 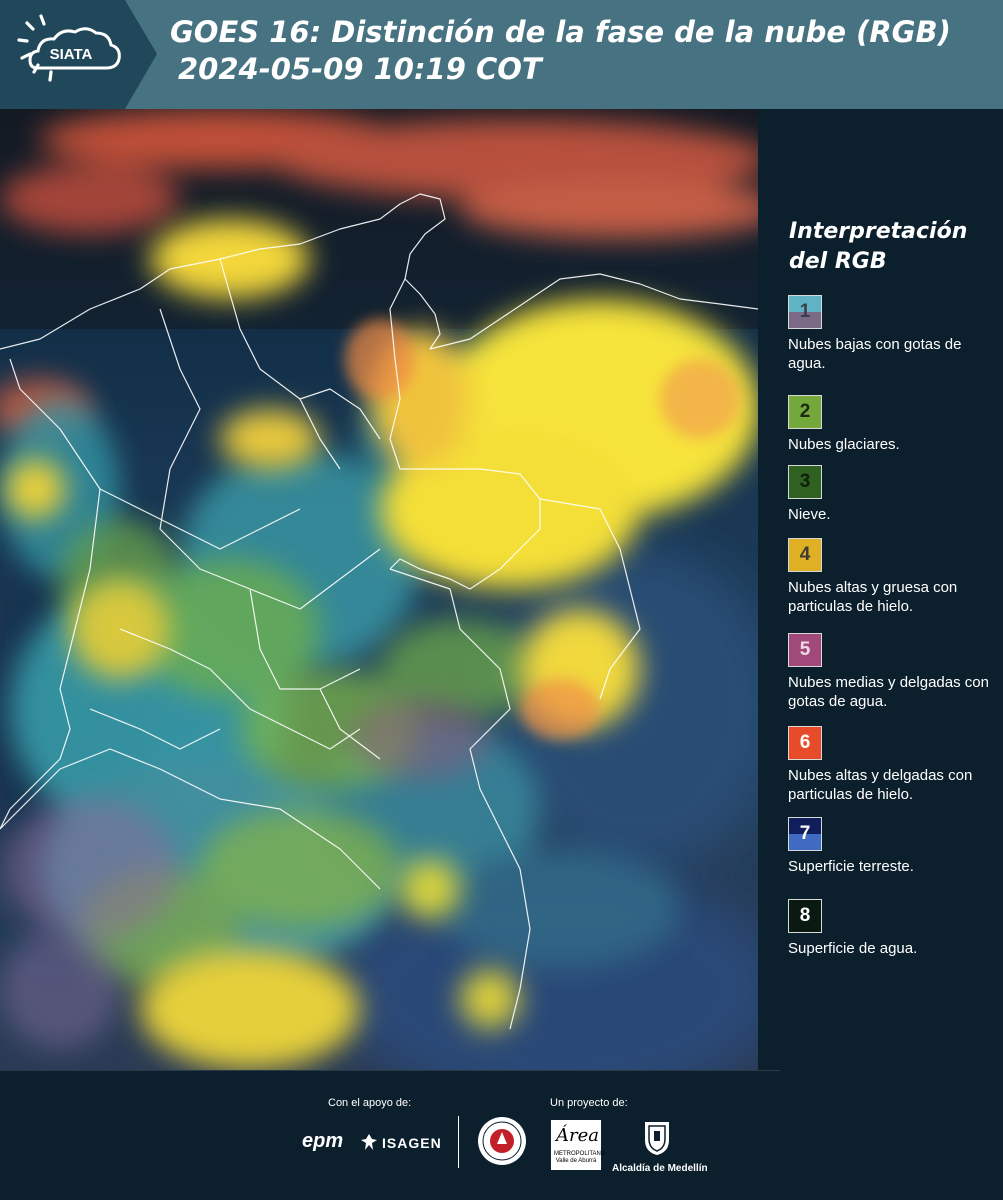 I want to click on legend-number: 3, so click(x=805, y=481).